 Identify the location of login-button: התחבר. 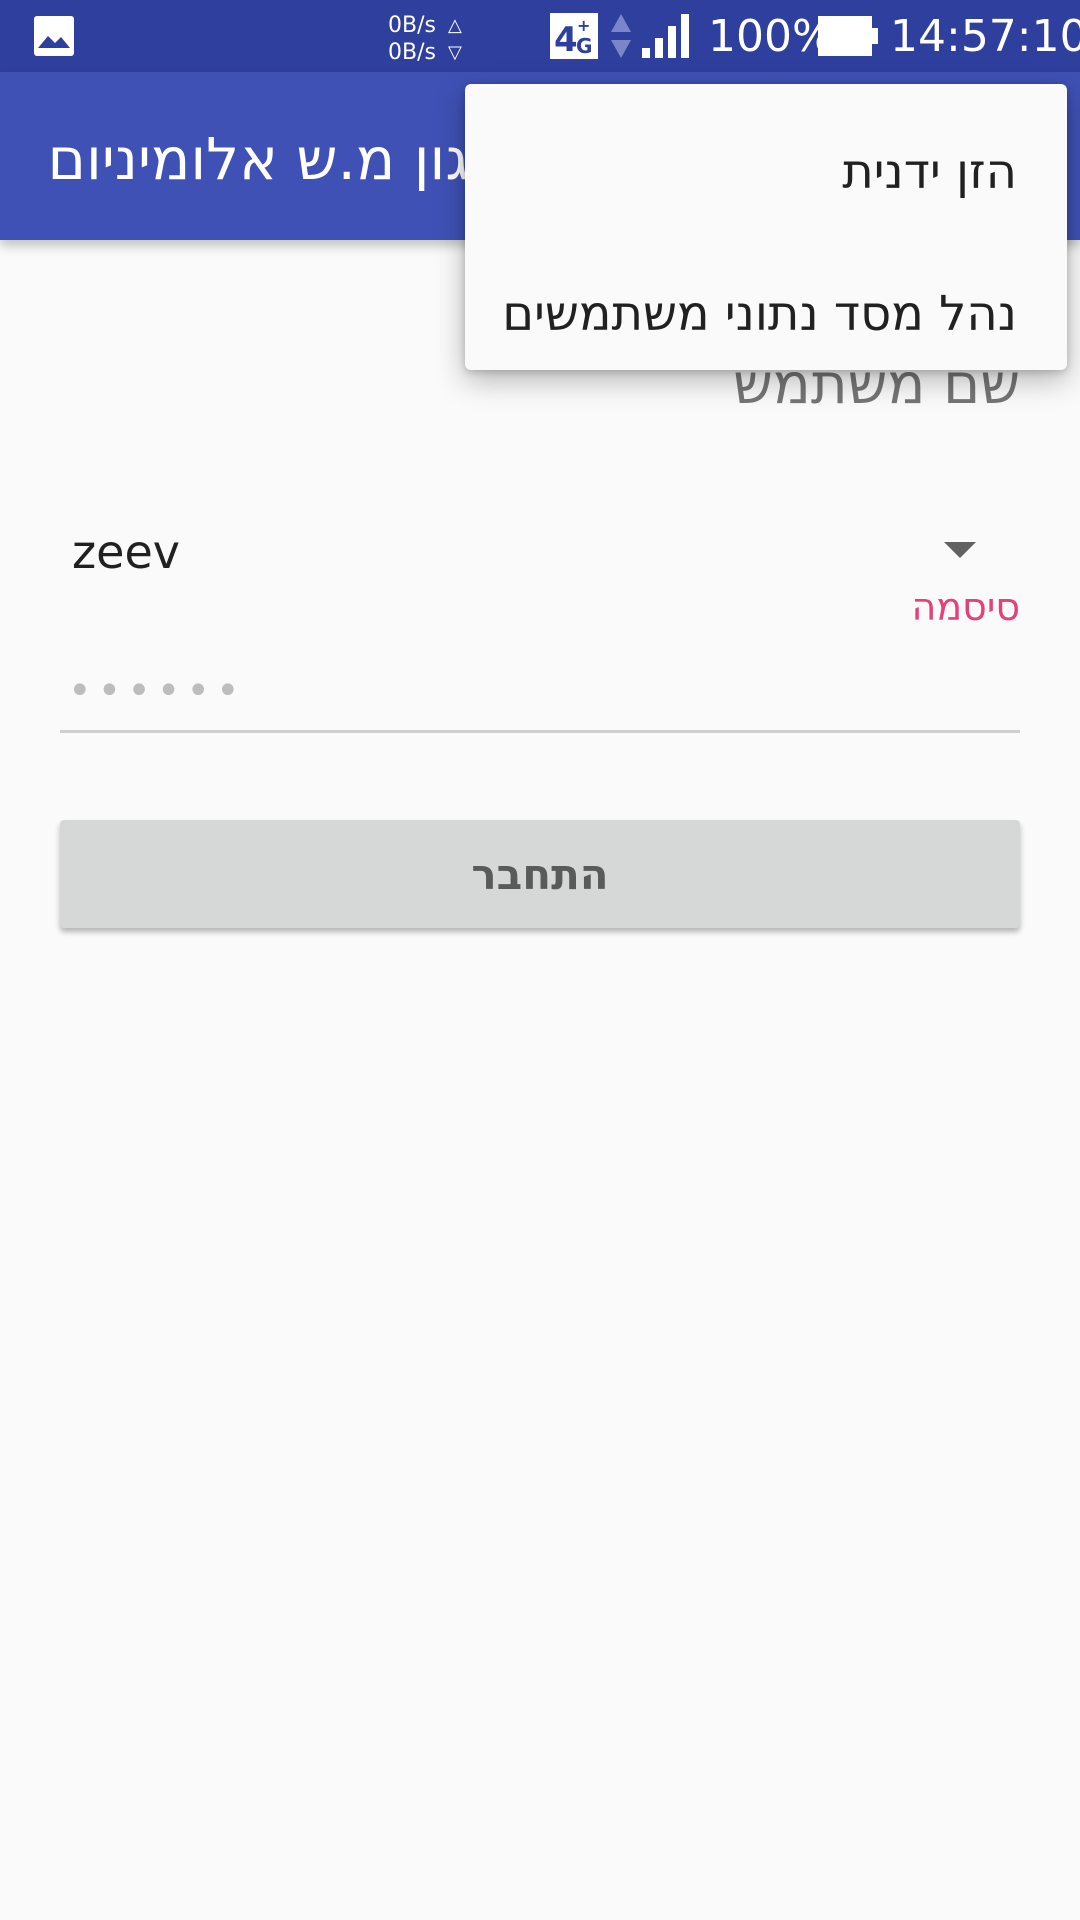
(540, 874).